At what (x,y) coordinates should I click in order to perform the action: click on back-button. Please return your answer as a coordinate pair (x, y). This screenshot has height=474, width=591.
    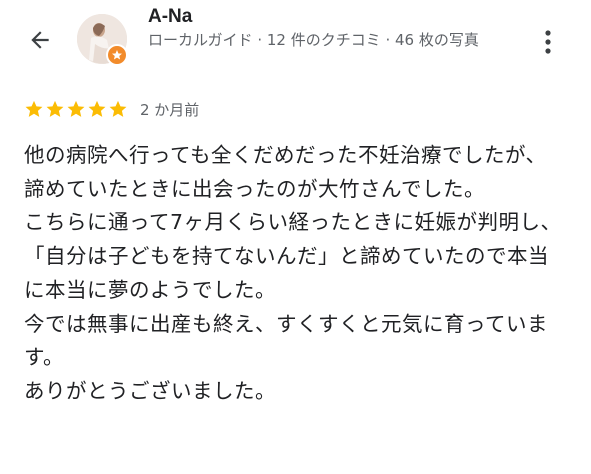
    Looking at the image, I should click on (40, 40).